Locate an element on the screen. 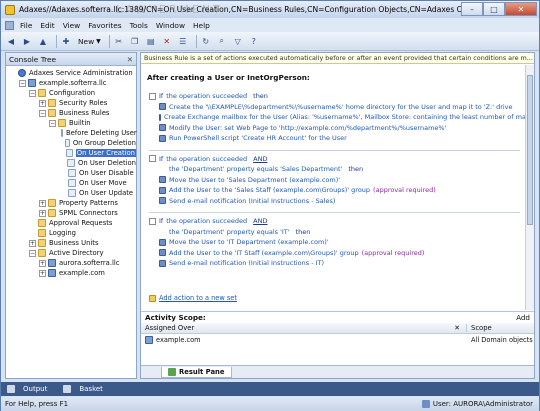 This screenshot has width=540, height=411. menu-view: View is located at coordinates (72, 25).